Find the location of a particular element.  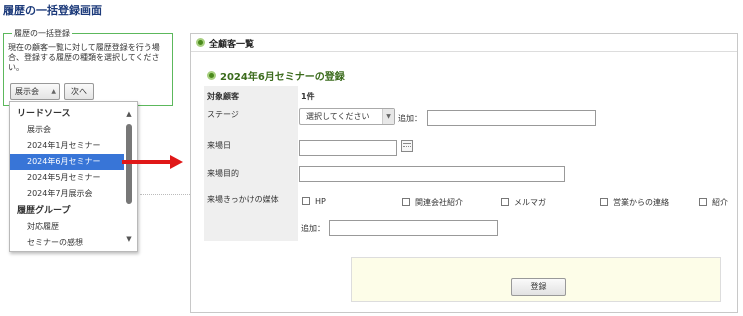

history-type-select: 展示会 ▲ is located at coordinates (35, 91).